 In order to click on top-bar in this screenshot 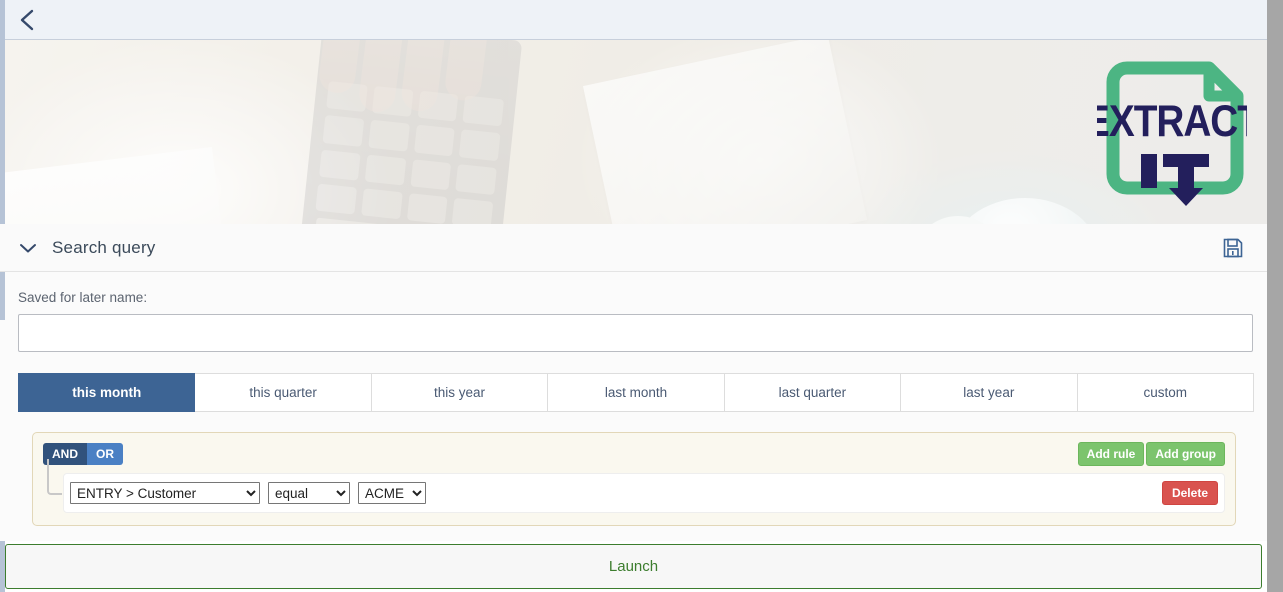, I will do `click(633, 20)`.